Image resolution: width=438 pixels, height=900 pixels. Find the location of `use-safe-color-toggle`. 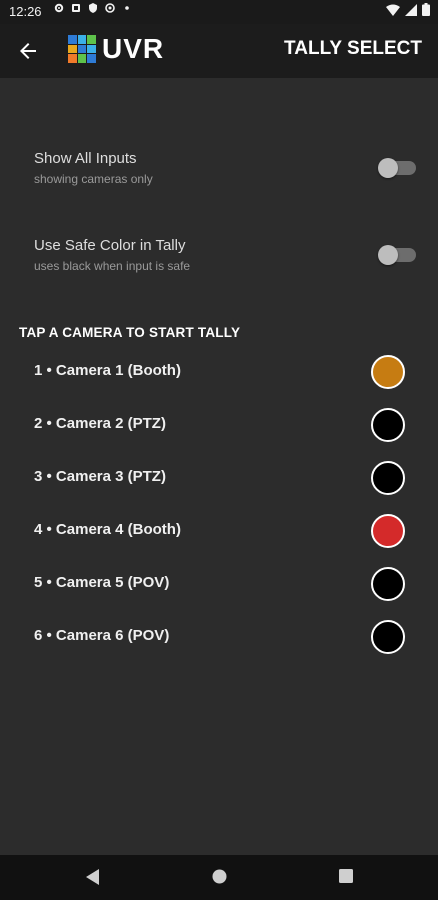

use-safe-color-toggle is located at coordinates (397, 255).